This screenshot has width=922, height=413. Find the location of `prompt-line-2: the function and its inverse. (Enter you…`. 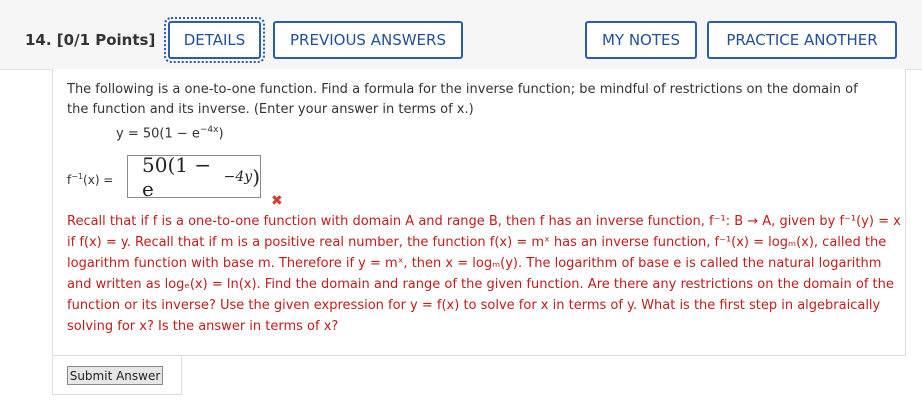

prompt-line-2: the function and its inverse. (Enter you… is located at coordinates (270, 109).